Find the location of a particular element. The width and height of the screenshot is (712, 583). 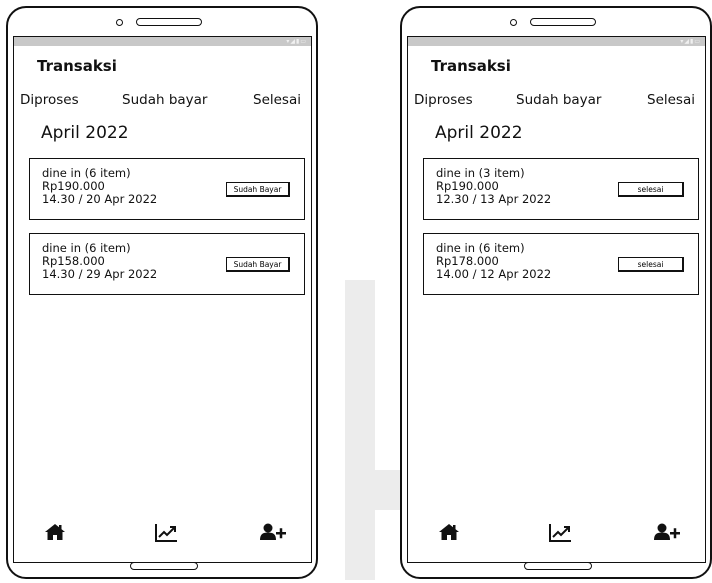

order-datetime: 14.00 / 12 Apr 2022 is located at coordinates (494, 274).